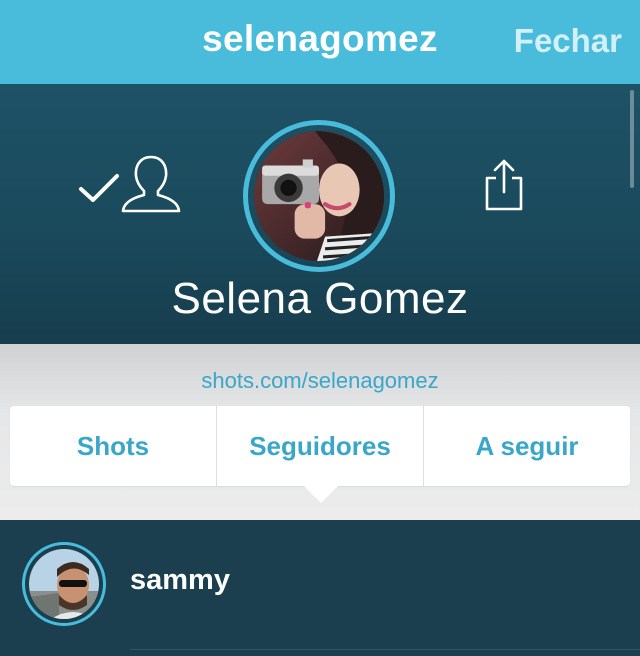 The image size is (640, 656). I want to click on segmented-tabs: Shots Seguidores A seguir, so click(320, 446).